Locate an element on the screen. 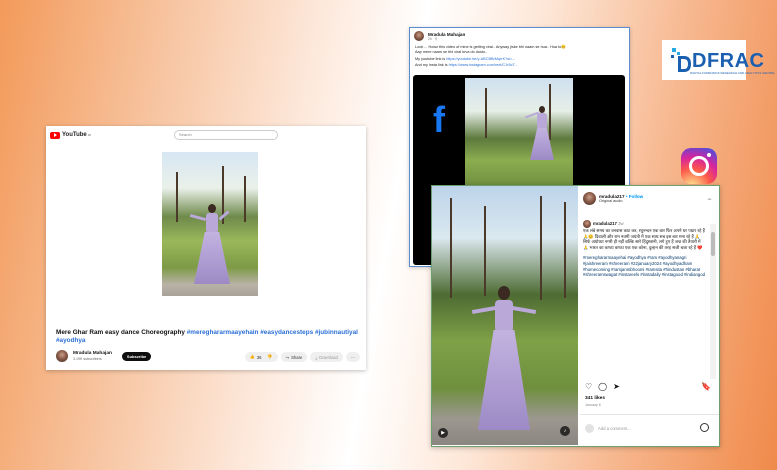 The image size is (777, 470). comment-icon: ◯ is located at coordinates (602, 386).